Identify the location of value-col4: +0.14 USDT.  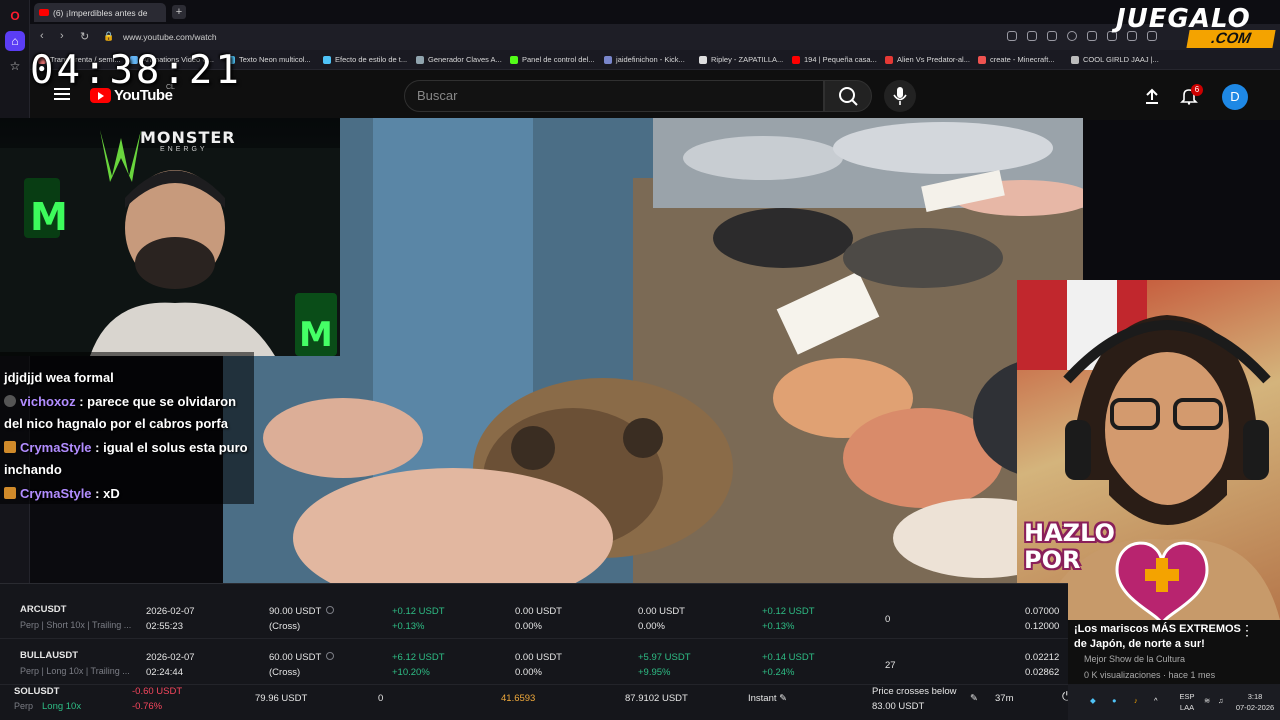
(788, 657).